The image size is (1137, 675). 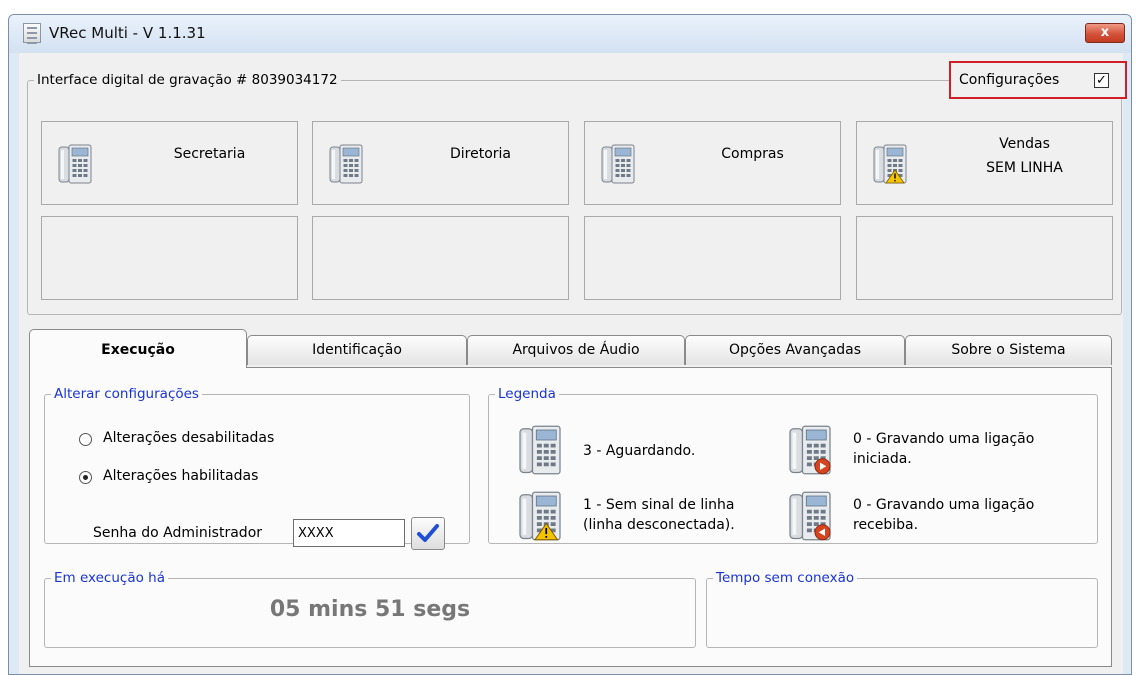 I want to click on legend-line: 3 - Aguardando., so click(x=639, y=451).